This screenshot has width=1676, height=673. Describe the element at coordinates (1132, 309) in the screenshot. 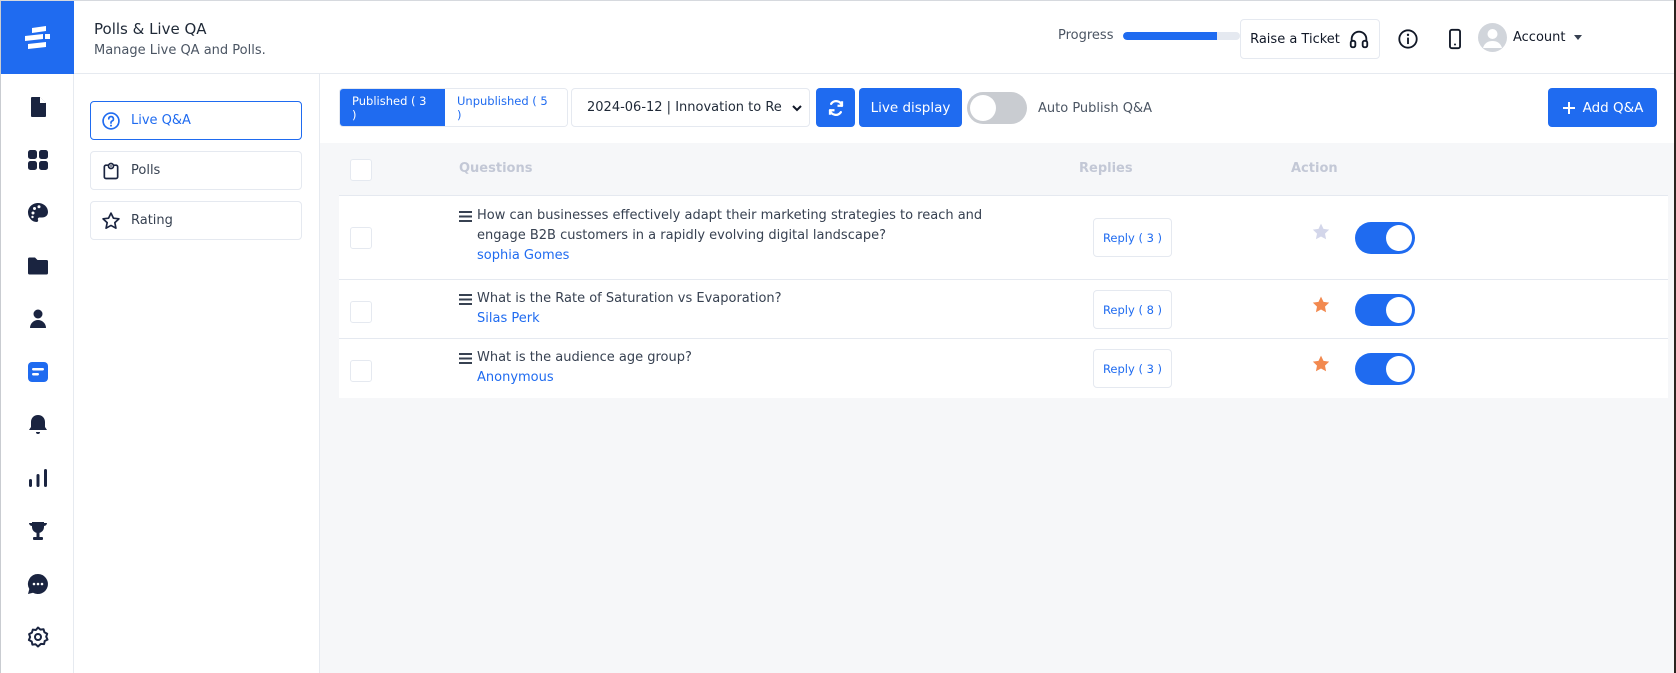

I see `reply-button: Reply ( 8 )` at that location.